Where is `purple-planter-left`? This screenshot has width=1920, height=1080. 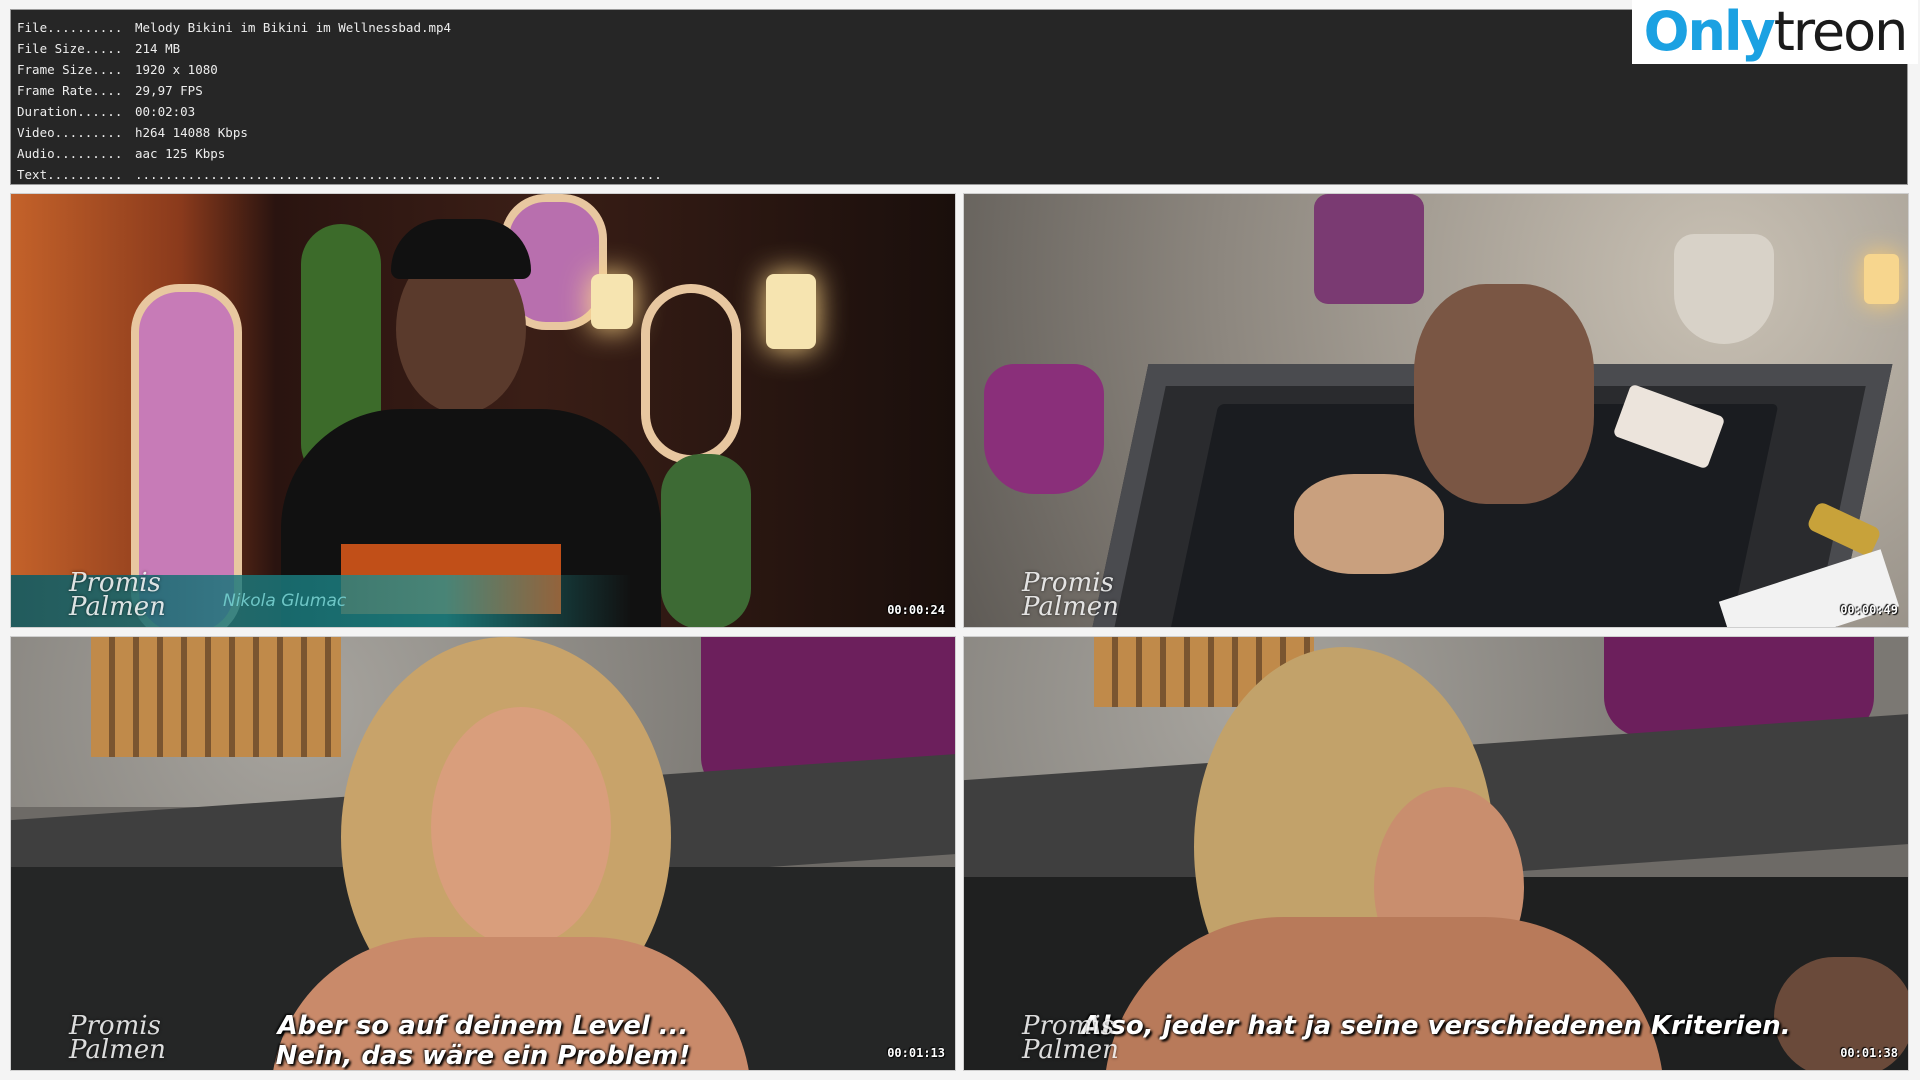
purple-planter-left is located at coordinates (1044, 429).